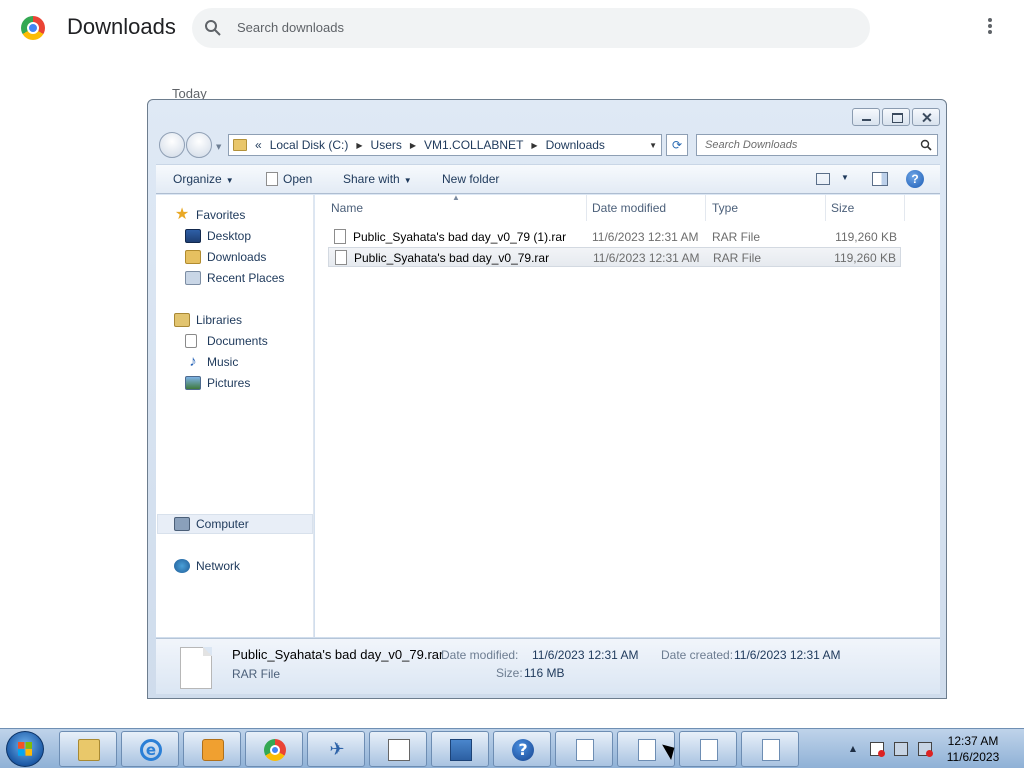 This screenshot has height=768, width=1024. Describe the element at coordinates (865, 258) in the screenshot. I see `file-size: 119,260 KB` at that location.